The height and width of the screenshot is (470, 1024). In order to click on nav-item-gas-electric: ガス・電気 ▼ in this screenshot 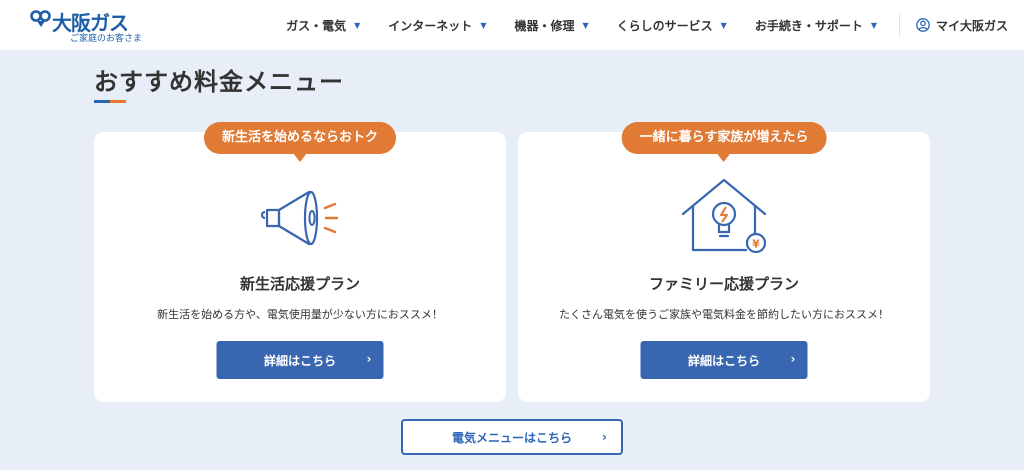, I will do `click(323, 25)`.